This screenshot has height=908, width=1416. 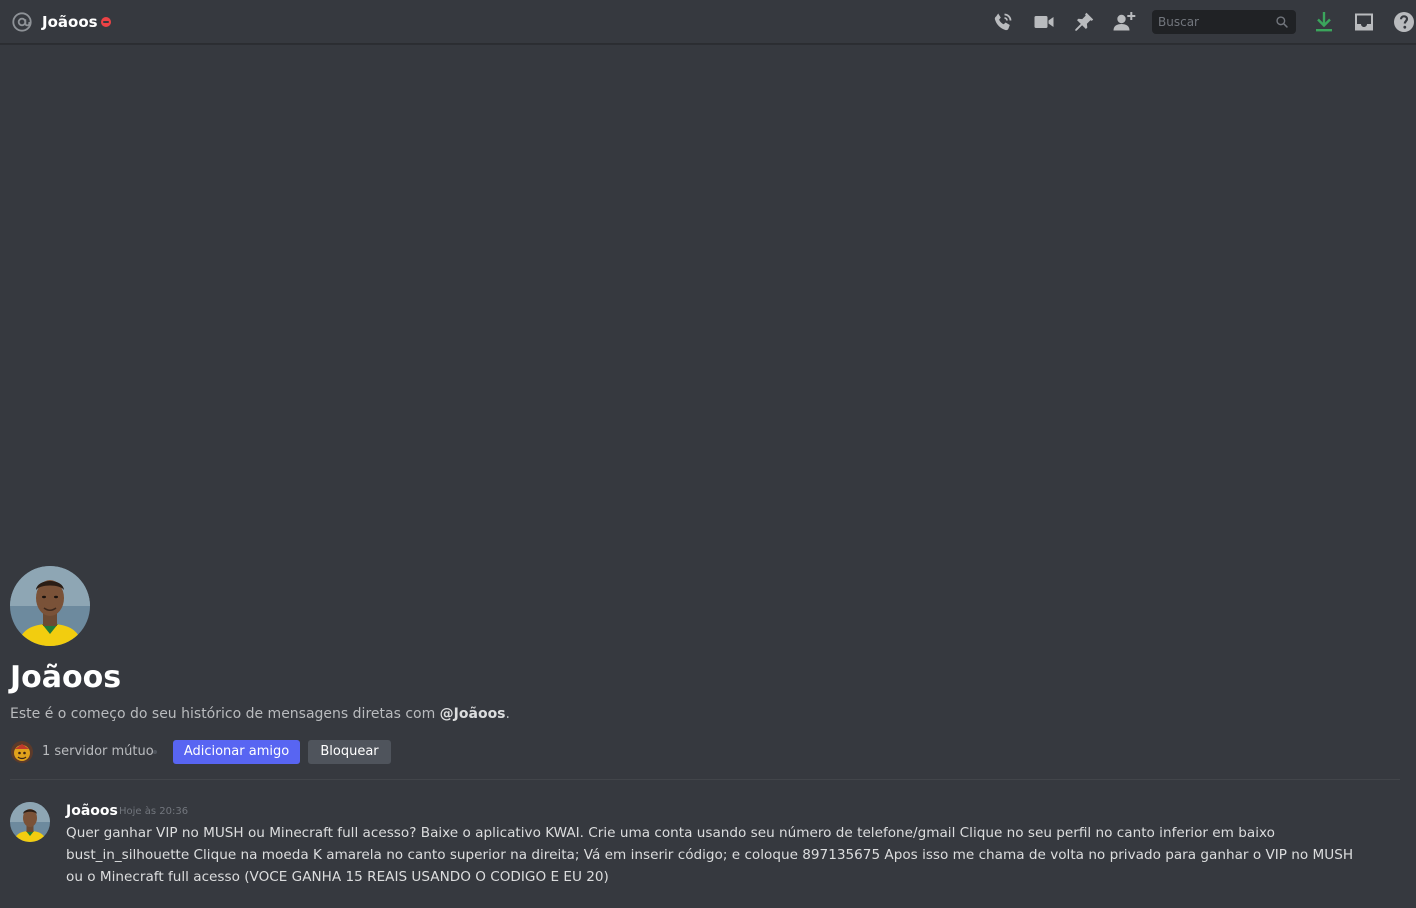 I want to click on pinned-messages-icon, so click(x=1084, y=22).